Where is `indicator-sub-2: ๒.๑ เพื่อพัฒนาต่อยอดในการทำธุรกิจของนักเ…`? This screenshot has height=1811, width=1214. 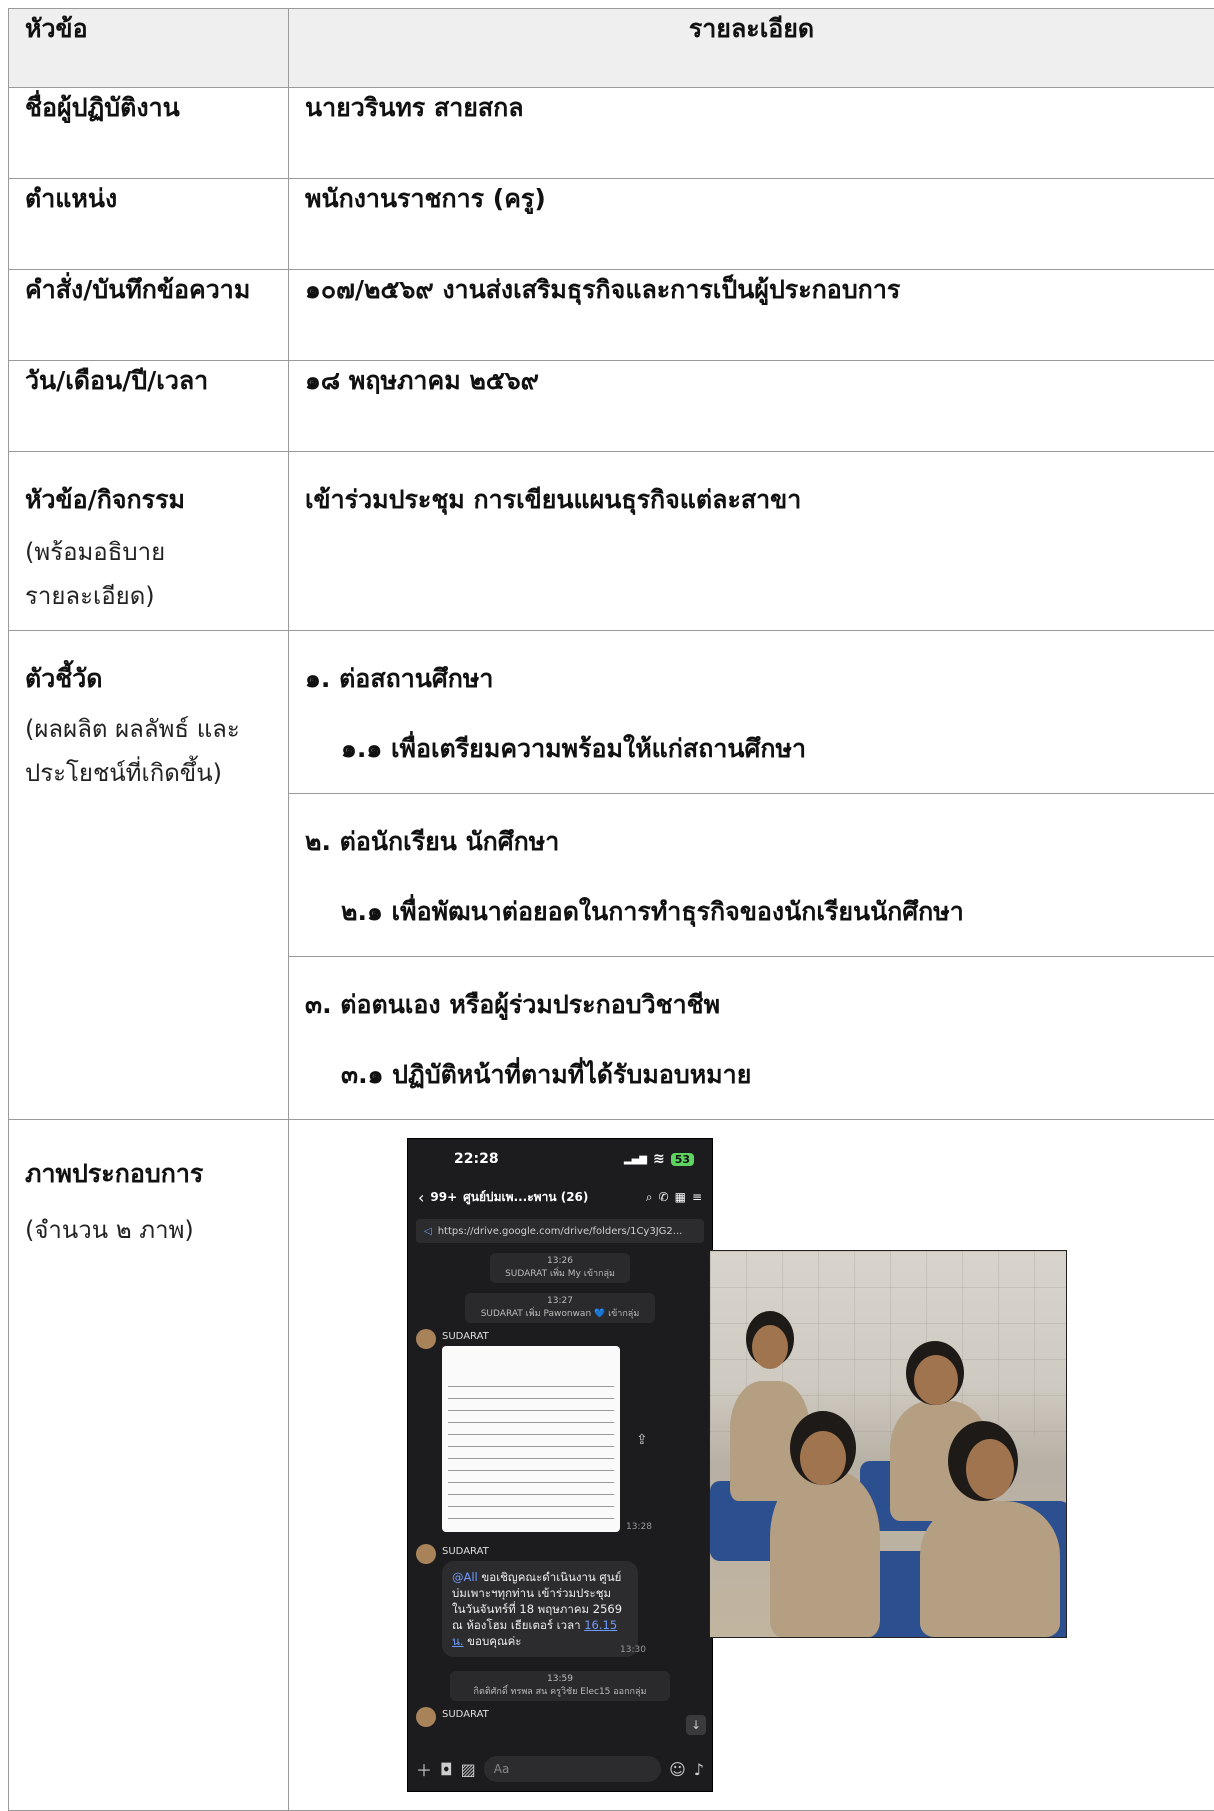
indicator-sub-2: ๒.๑ เพื่อพัฒนาต่อยอดในการทำธุรกิจของนักเ… is located at coordinates (751, 909).